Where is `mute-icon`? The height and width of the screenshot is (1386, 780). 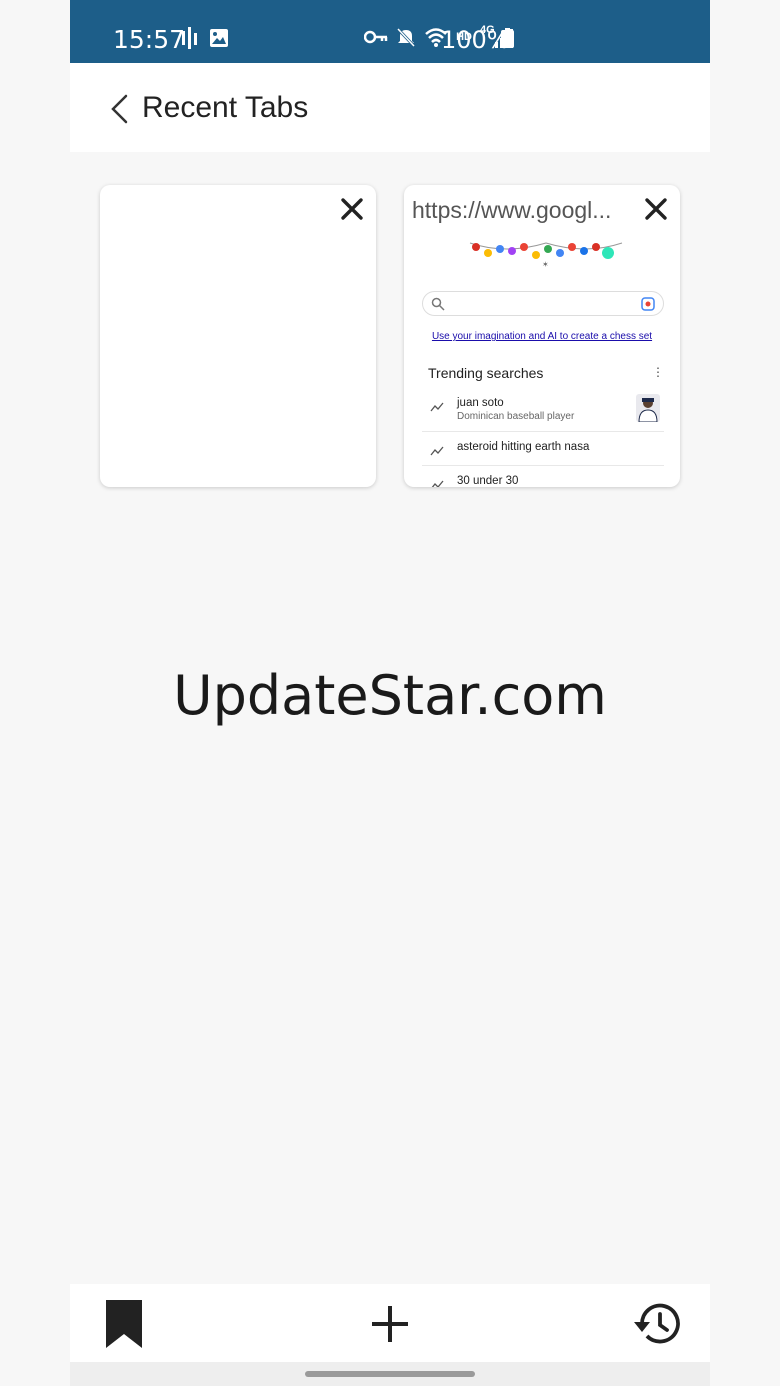 mute-icon is located at coordinates (406, 37).